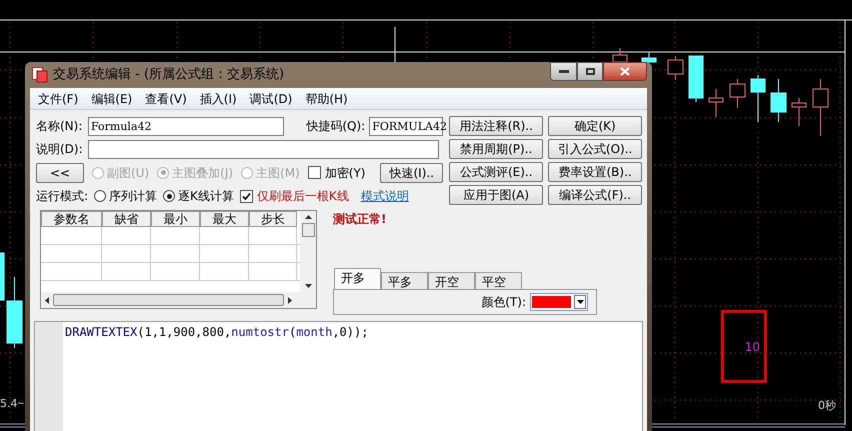 This screenshot has height=431, width=852. What do you see at coordinates (503, 302) in the screenshot?
I see `color-label: 颜色(T):` at bounding box center [503, 302].